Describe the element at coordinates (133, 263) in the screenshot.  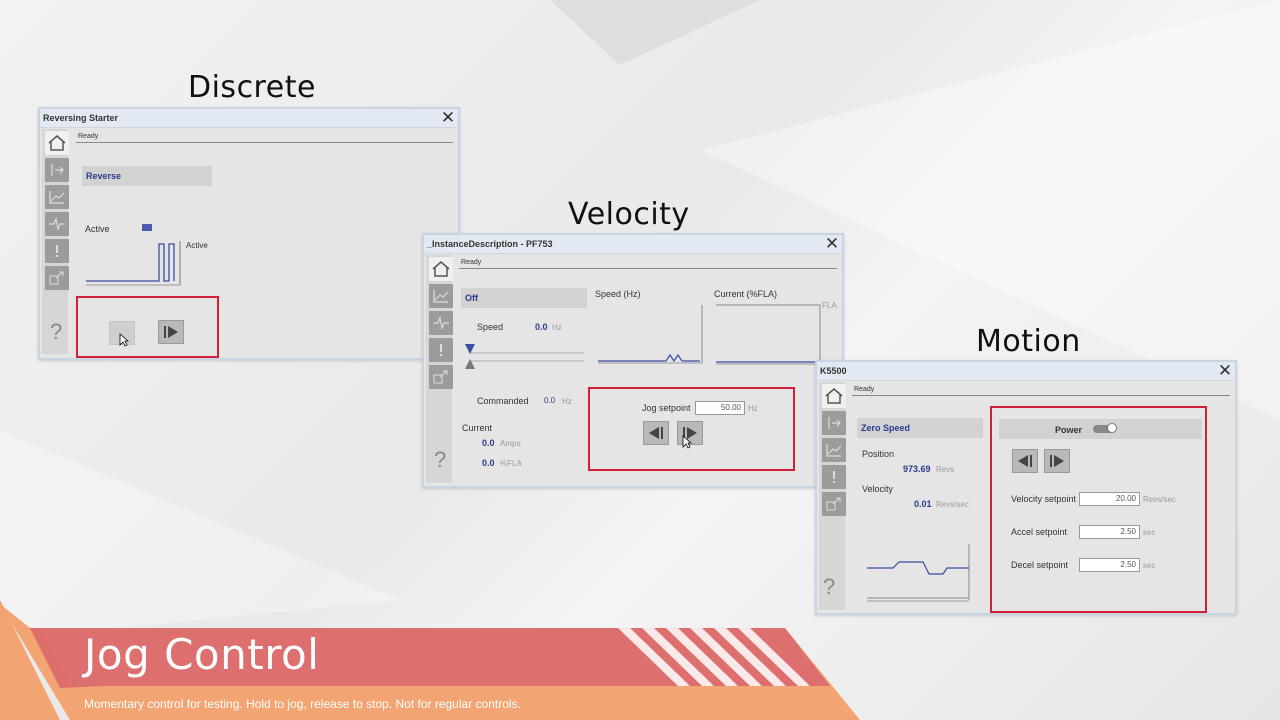
I see `active-trend` at that location.